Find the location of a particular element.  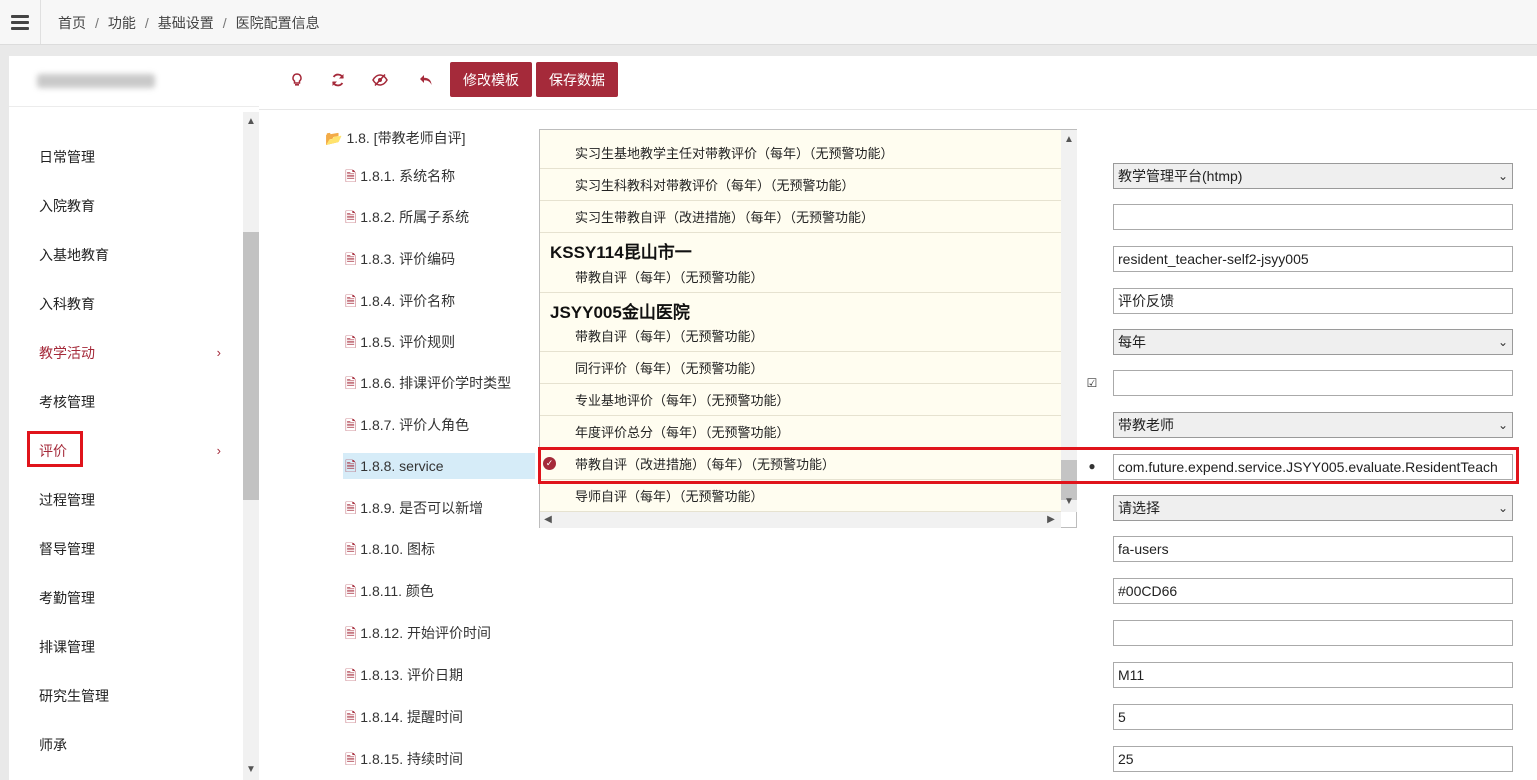

tree-node-system-name: 🗎 1.8.1. 系统名称 is located at coordinates (439, 176).